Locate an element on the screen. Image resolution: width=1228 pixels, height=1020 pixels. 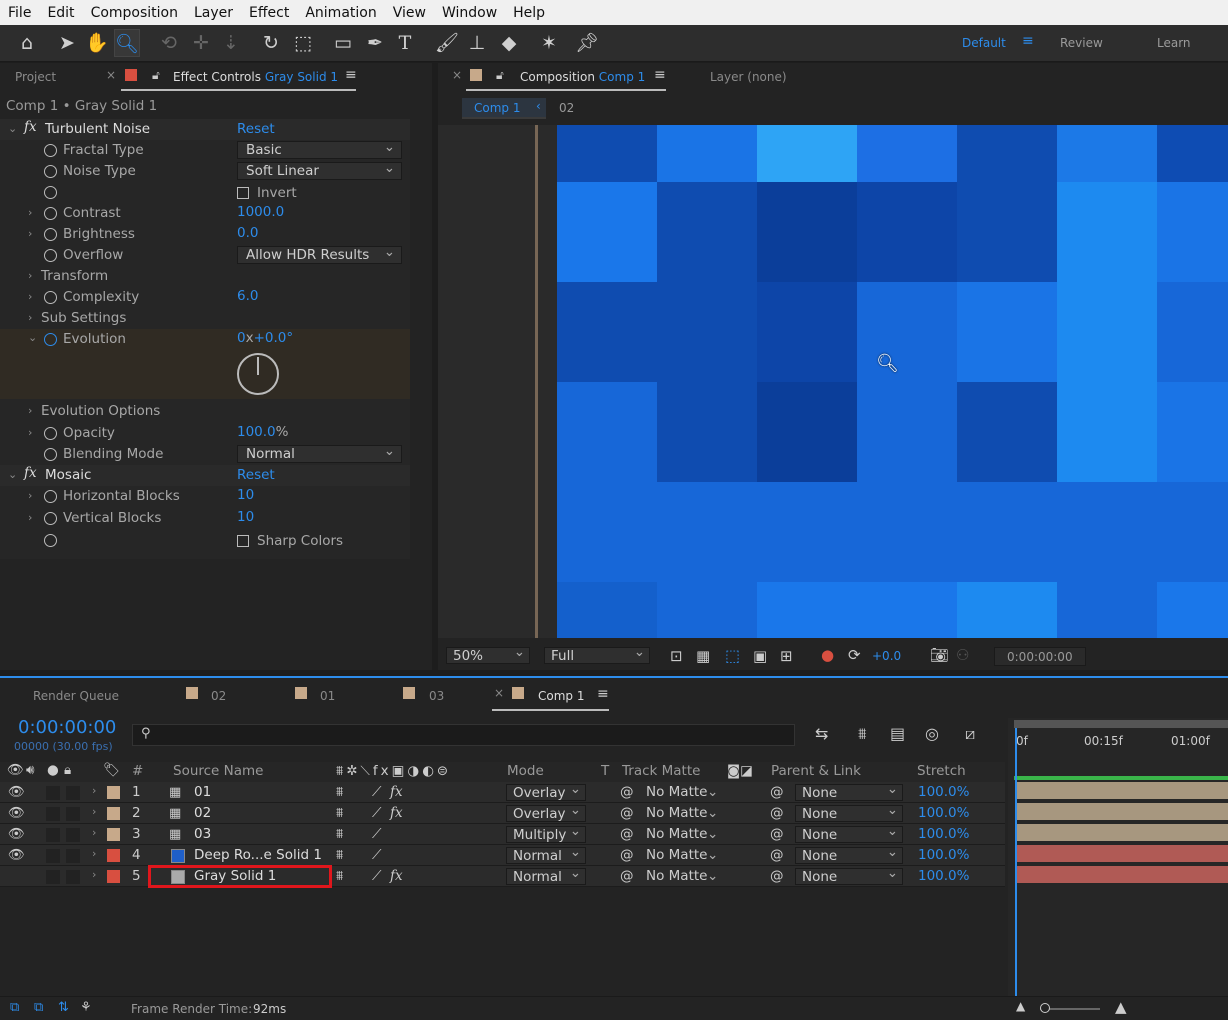
tab-02: 02 is located at coordinates (218, 696).